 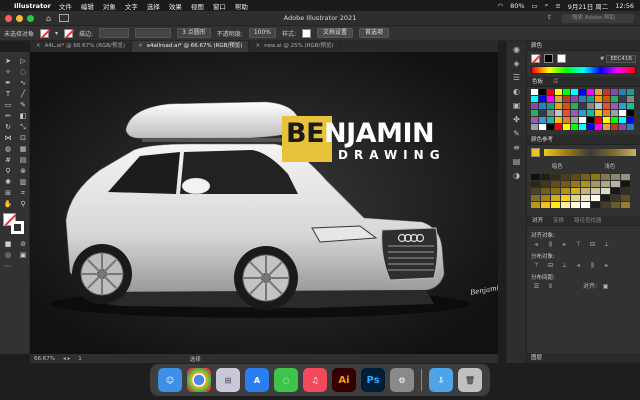 What do you see at coordinates (23, 204) in the screenshot?
I see `zoom-tool-icon: ⚲` at bounding box center [23, 204].